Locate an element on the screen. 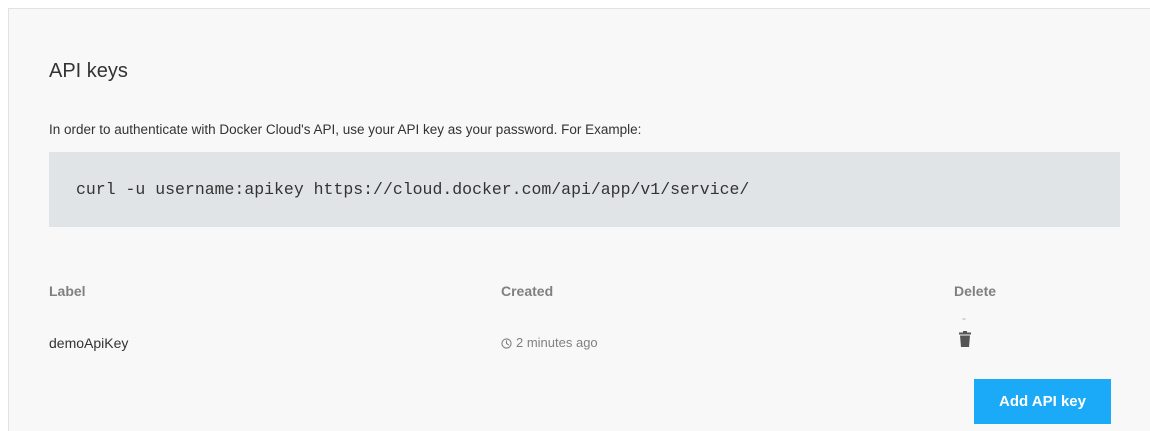 The image size is (1150, 431). section-title: API keys is located at coordinates (88, 71).